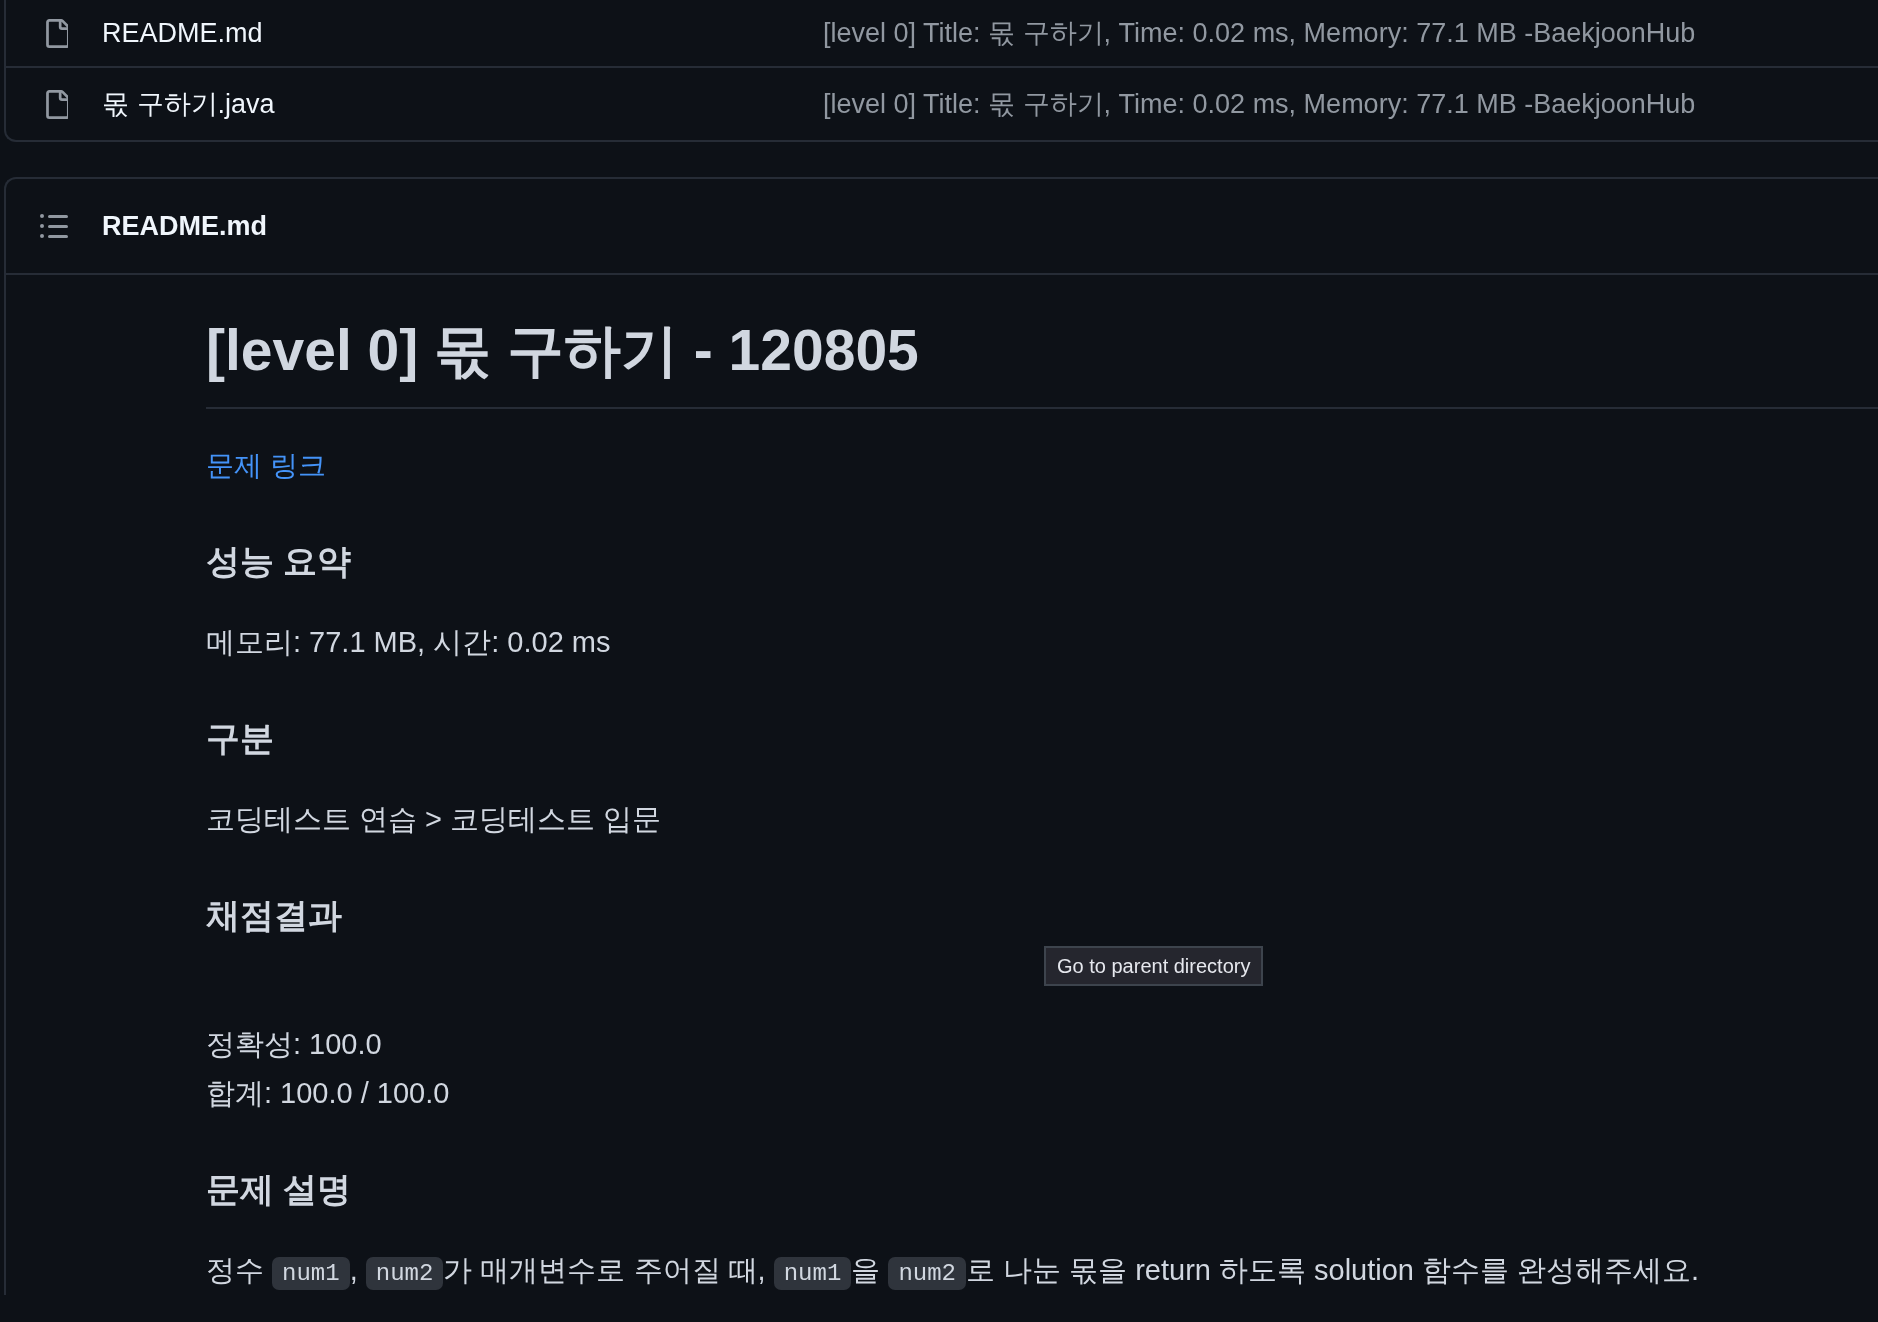  I want to click on readme-file-title: README.md, so click(184, 226).